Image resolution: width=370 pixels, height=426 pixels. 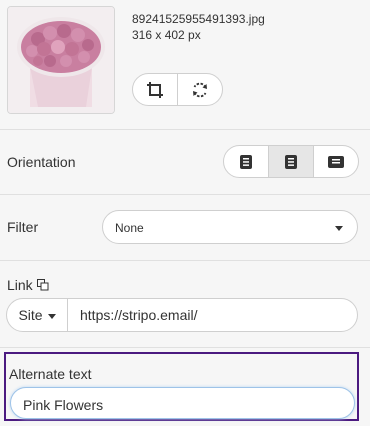 I want to click on refresh-icon, so click(x=200, y=89).